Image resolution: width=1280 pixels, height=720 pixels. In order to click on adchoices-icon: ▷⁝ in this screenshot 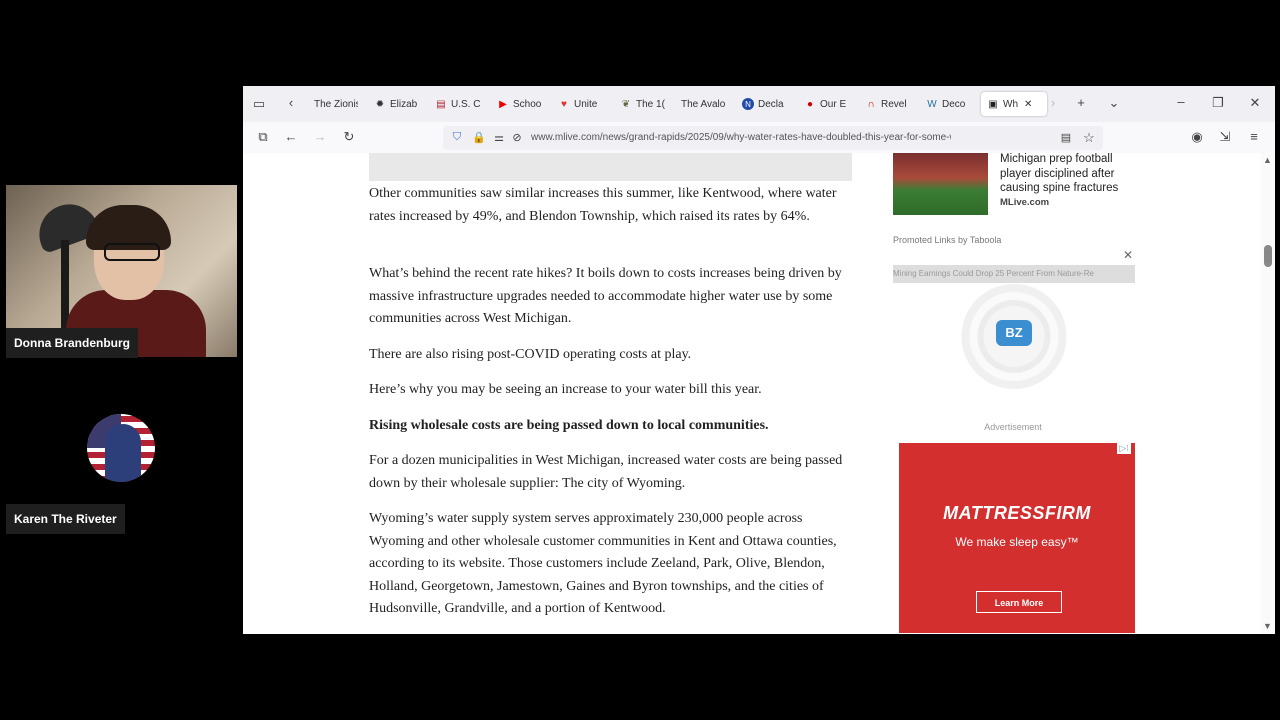, I will do `click(1124, 448)`.